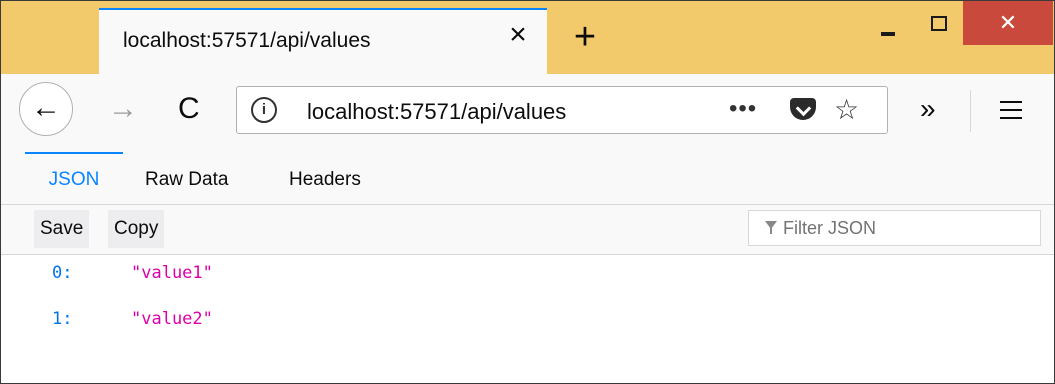 The height and width of the screenshot is (384, 1055). What do you see at coordinates (172, 273) in the screenshot?
I see `json-value: "value1"` at bounding box center [172, 273].